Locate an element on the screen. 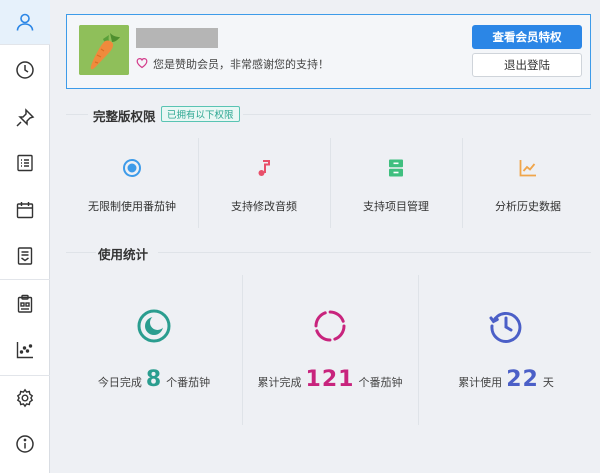  pin-icon is located at coordinates (25, 117).